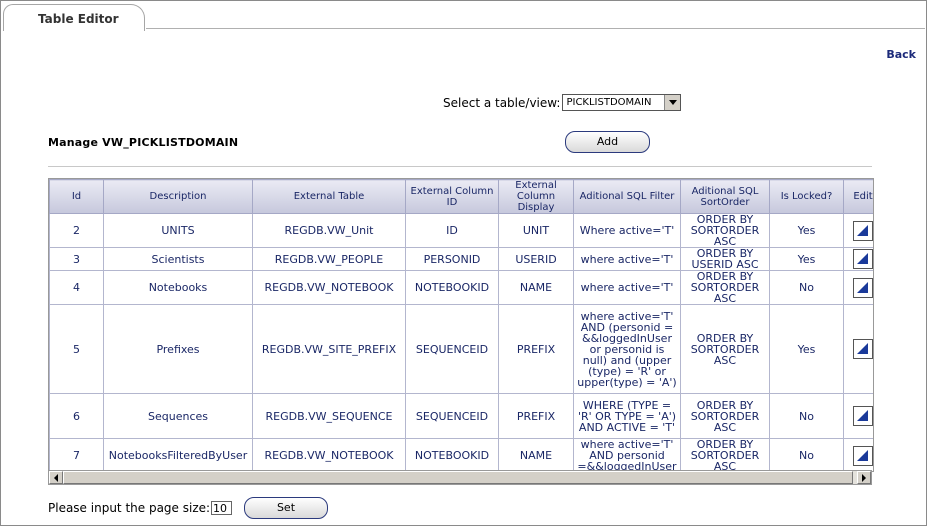 This screenshot has height=526, width=927. I want to click on page-size-input, so click(222, 508).